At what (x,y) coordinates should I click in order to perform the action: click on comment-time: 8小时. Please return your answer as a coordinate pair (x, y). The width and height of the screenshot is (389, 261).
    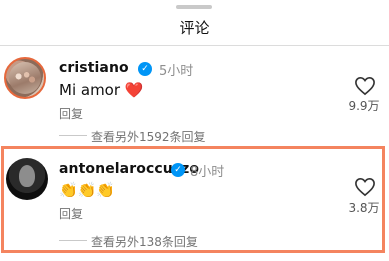
    Looking at the image, I should click on (207, 172).